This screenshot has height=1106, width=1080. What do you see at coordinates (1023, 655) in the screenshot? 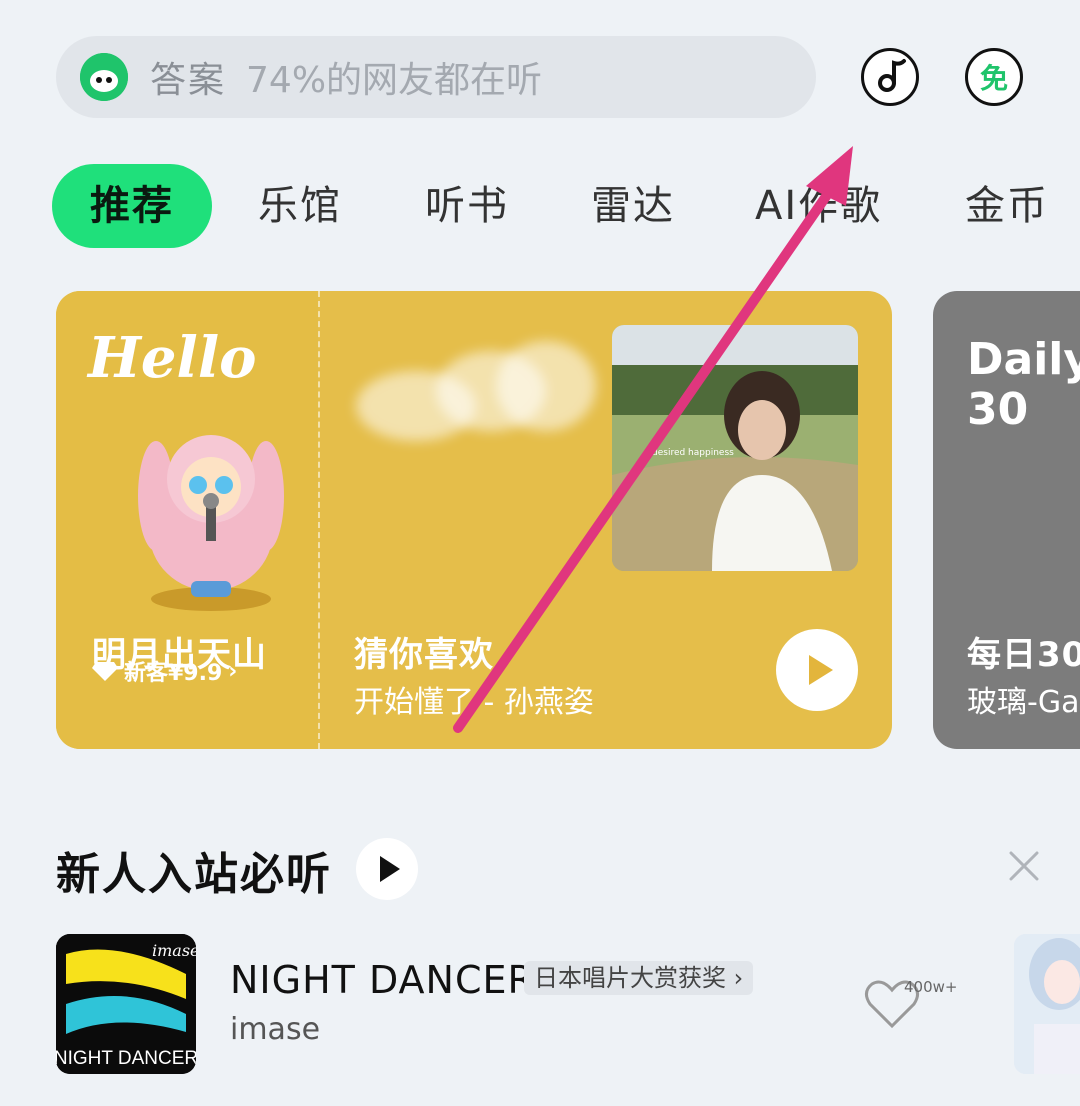
I see `daily-title: 每日30` at bounding box center [1023, 655].